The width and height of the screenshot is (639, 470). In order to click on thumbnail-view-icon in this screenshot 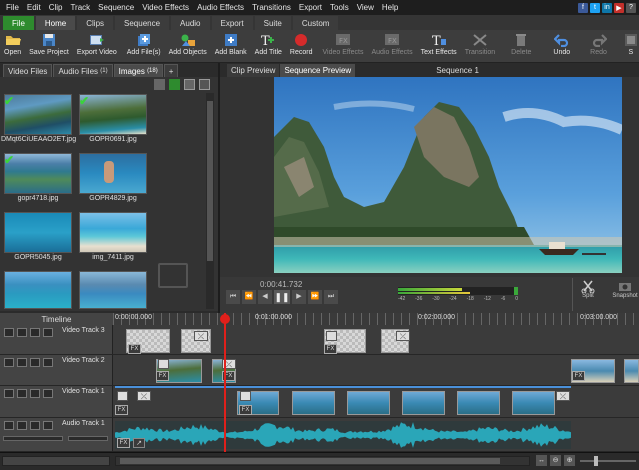, I will do `click(204, 84)`.